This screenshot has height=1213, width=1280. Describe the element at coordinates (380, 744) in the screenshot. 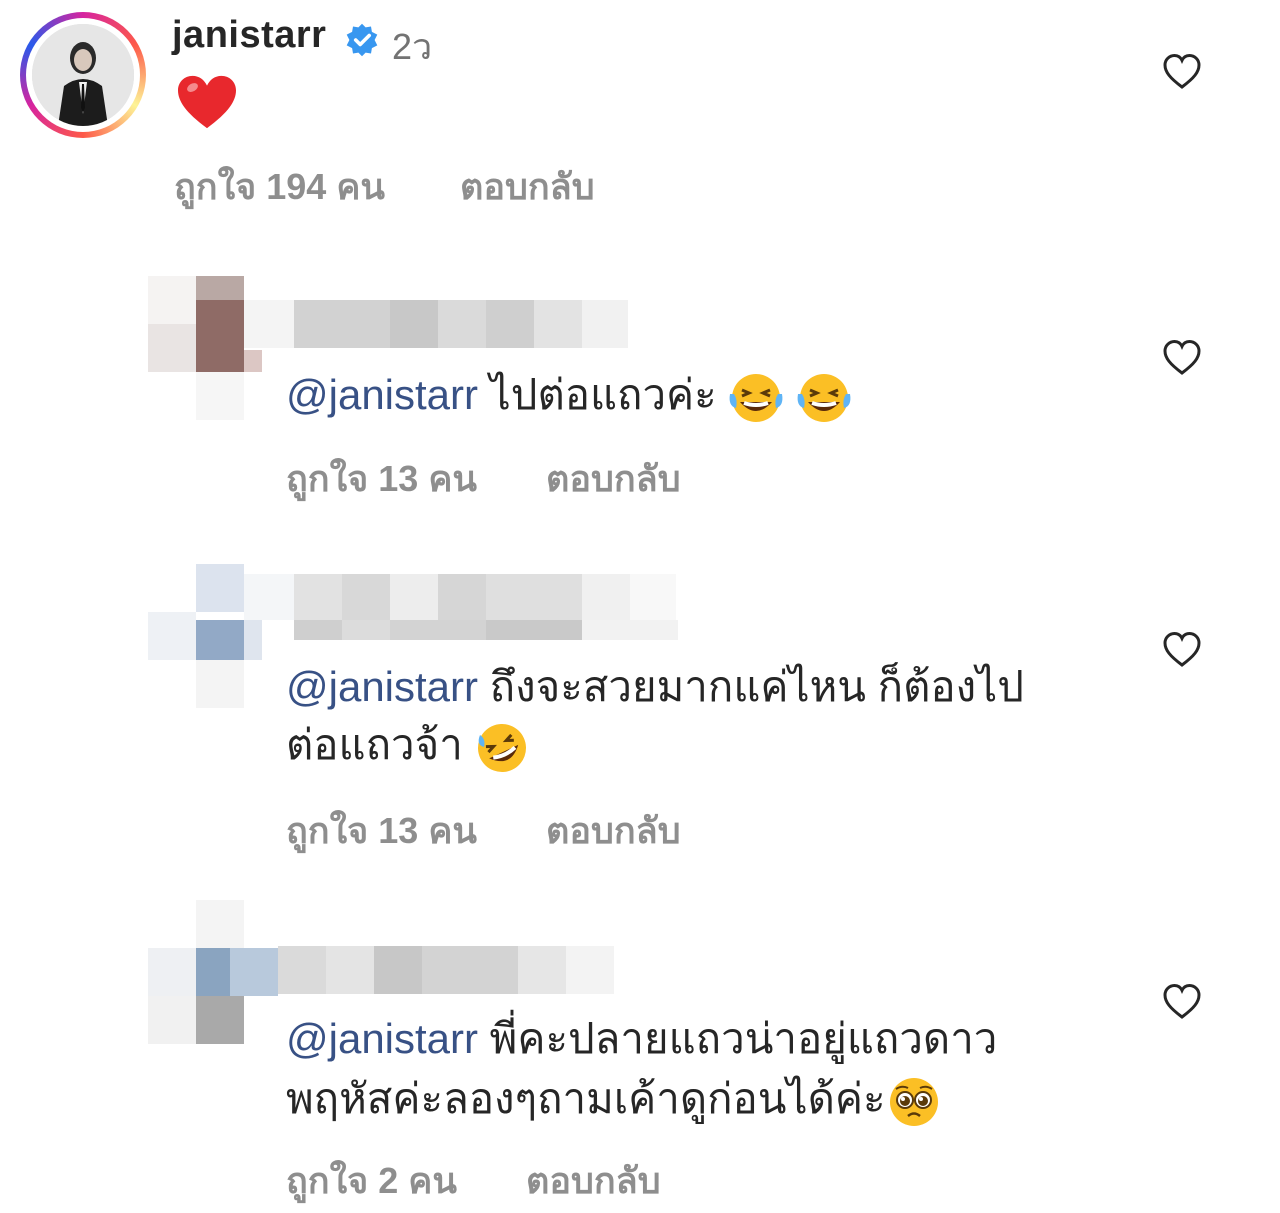

I see `reply-body-line2: ต่อแถวจ้า` at that location.